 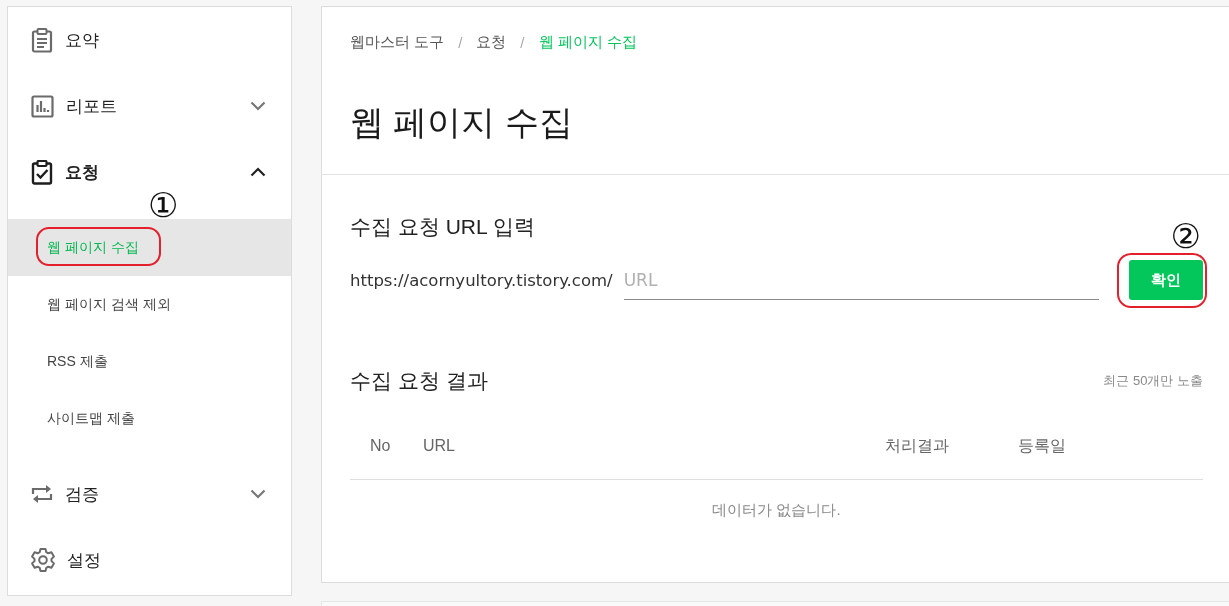 What do you see at coordinates (461, 122) in the screenshot?
I see `page-title: 웹 페이지 수집` at bounding box center [461, 122].